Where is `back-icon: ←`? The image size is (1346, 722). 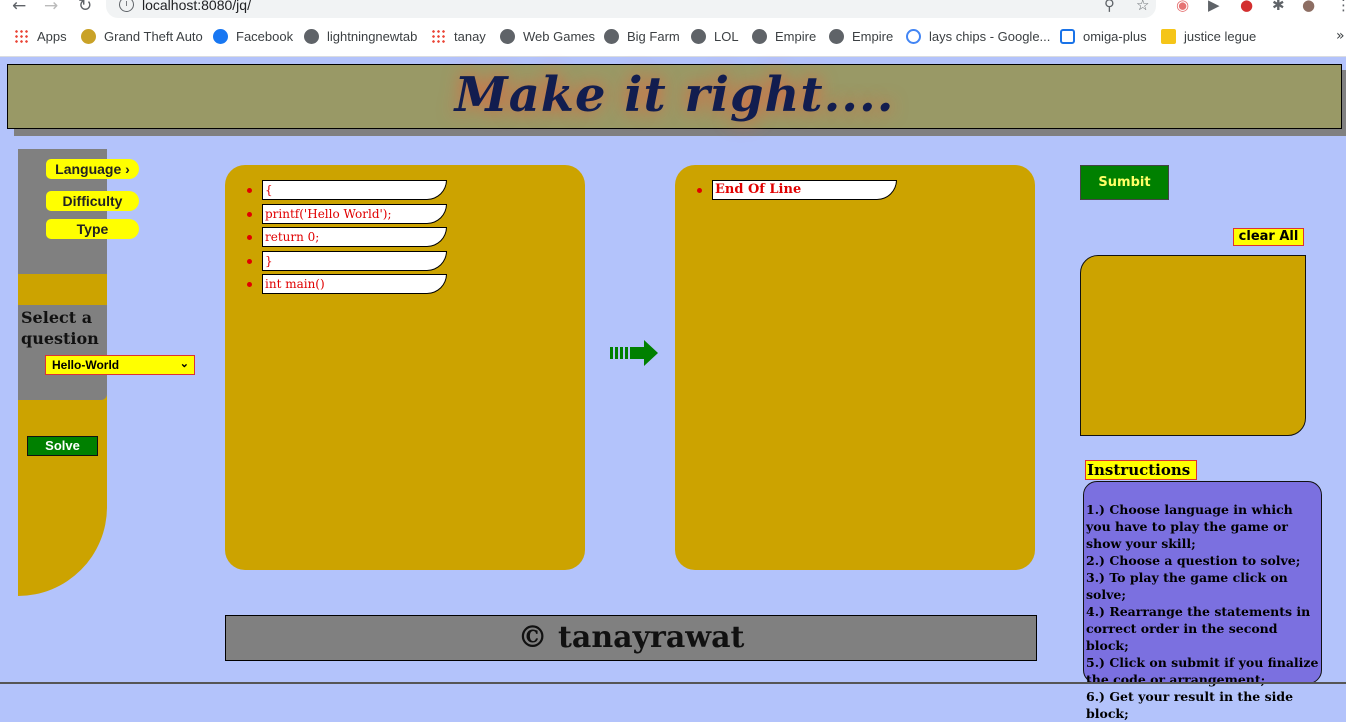 back-icon: ← is located at coordinates (19, 8).